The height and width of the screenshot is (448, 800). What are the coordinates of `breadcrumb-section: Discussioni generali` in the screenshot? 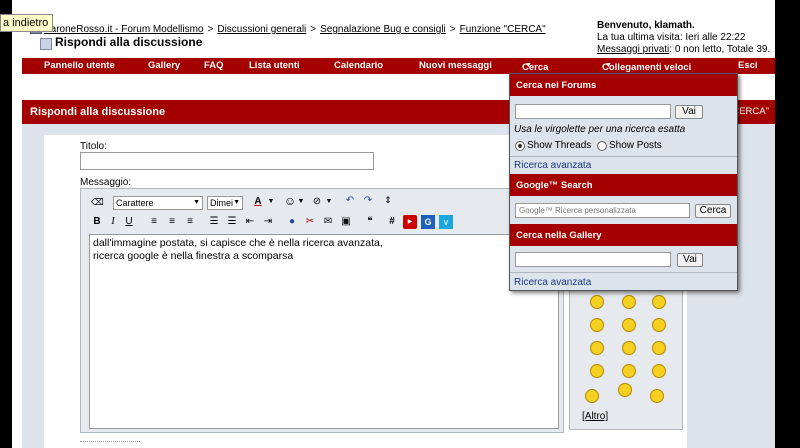 It's located at (261, 29).